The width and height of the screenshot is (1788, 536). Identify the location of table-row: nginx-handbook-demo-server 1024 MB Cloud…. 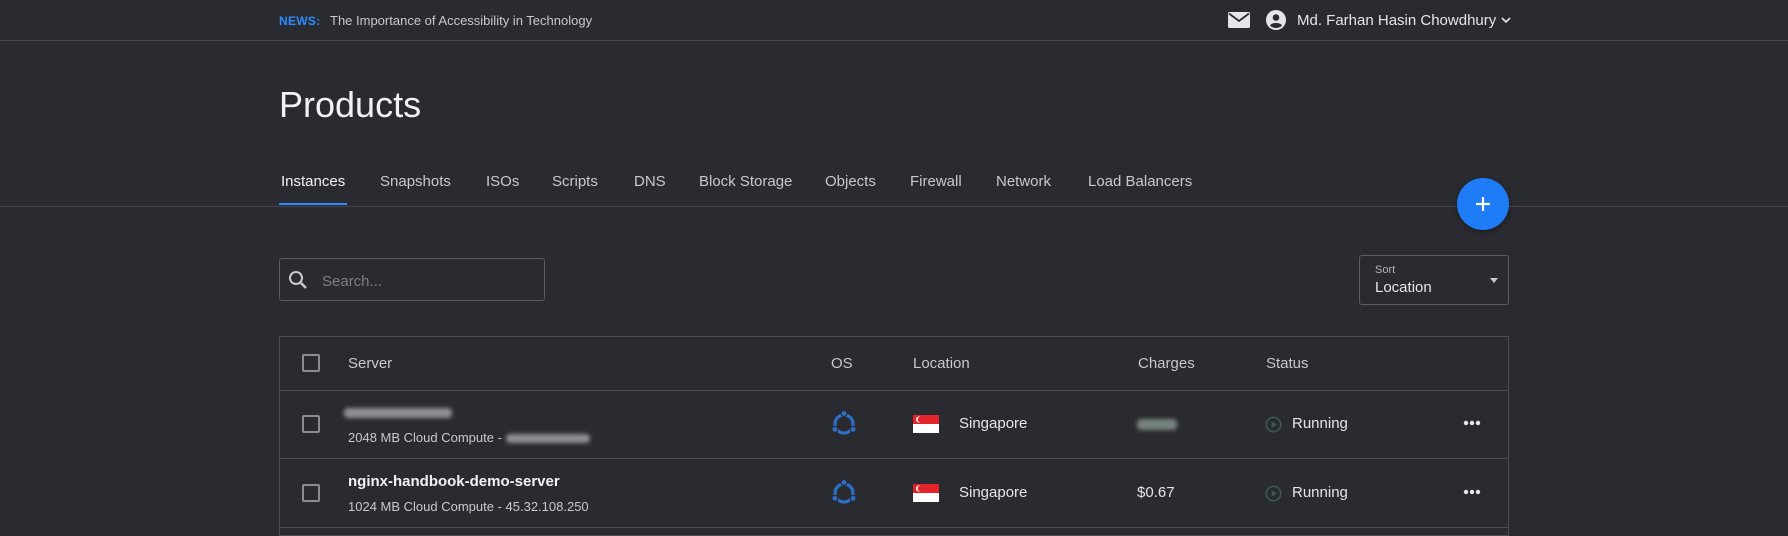
(894, 493).